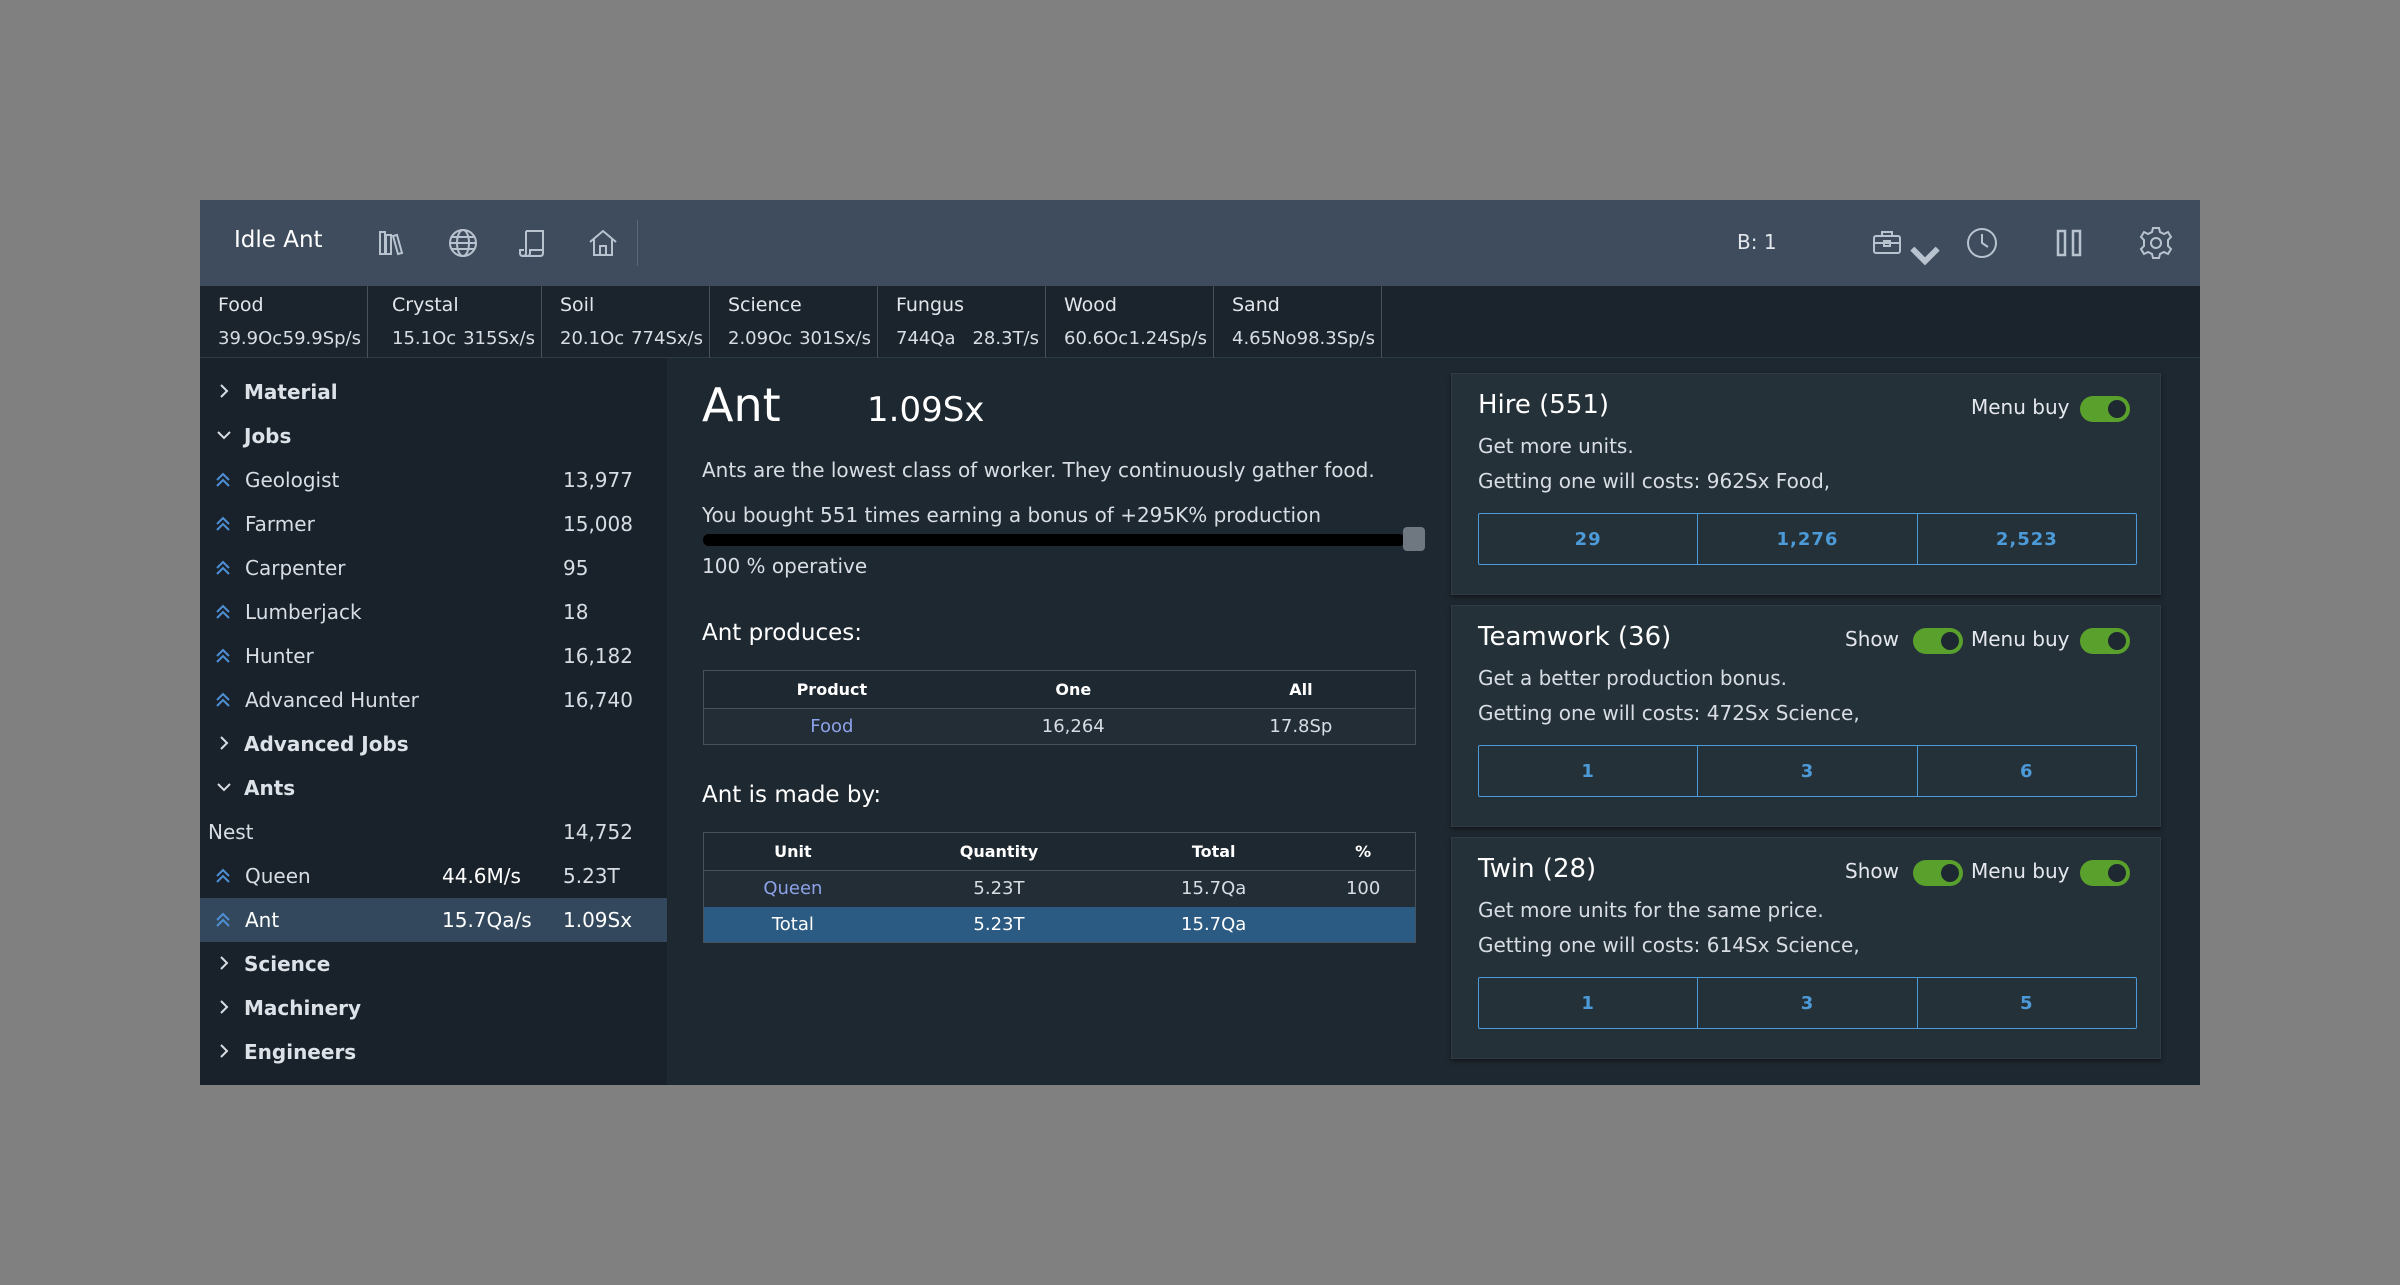 This screenshot has width=2400, height=1285. What do you see at coordinates (433, 700) in the screenshot?
I see `sidebar-item-advanced-hunter: Advanced Hunter 16,740` at bounding box center [433, 700].